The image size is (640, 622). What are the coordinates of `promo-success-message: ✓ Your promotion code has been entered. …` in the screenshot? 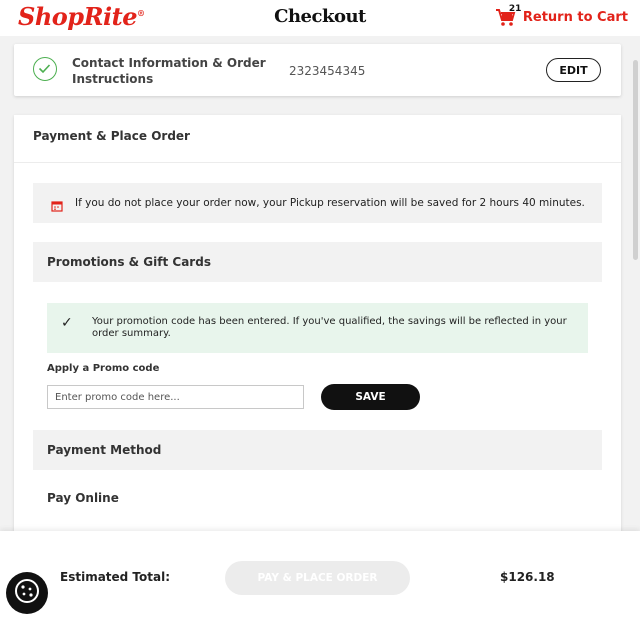 It's located at (317, 328).